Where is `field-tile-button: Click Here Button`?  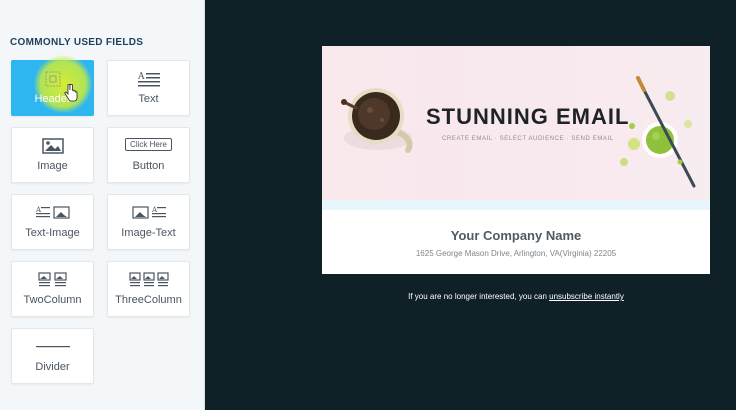 field-tile-button: Click Here Button is located at coordinates (148, 155).